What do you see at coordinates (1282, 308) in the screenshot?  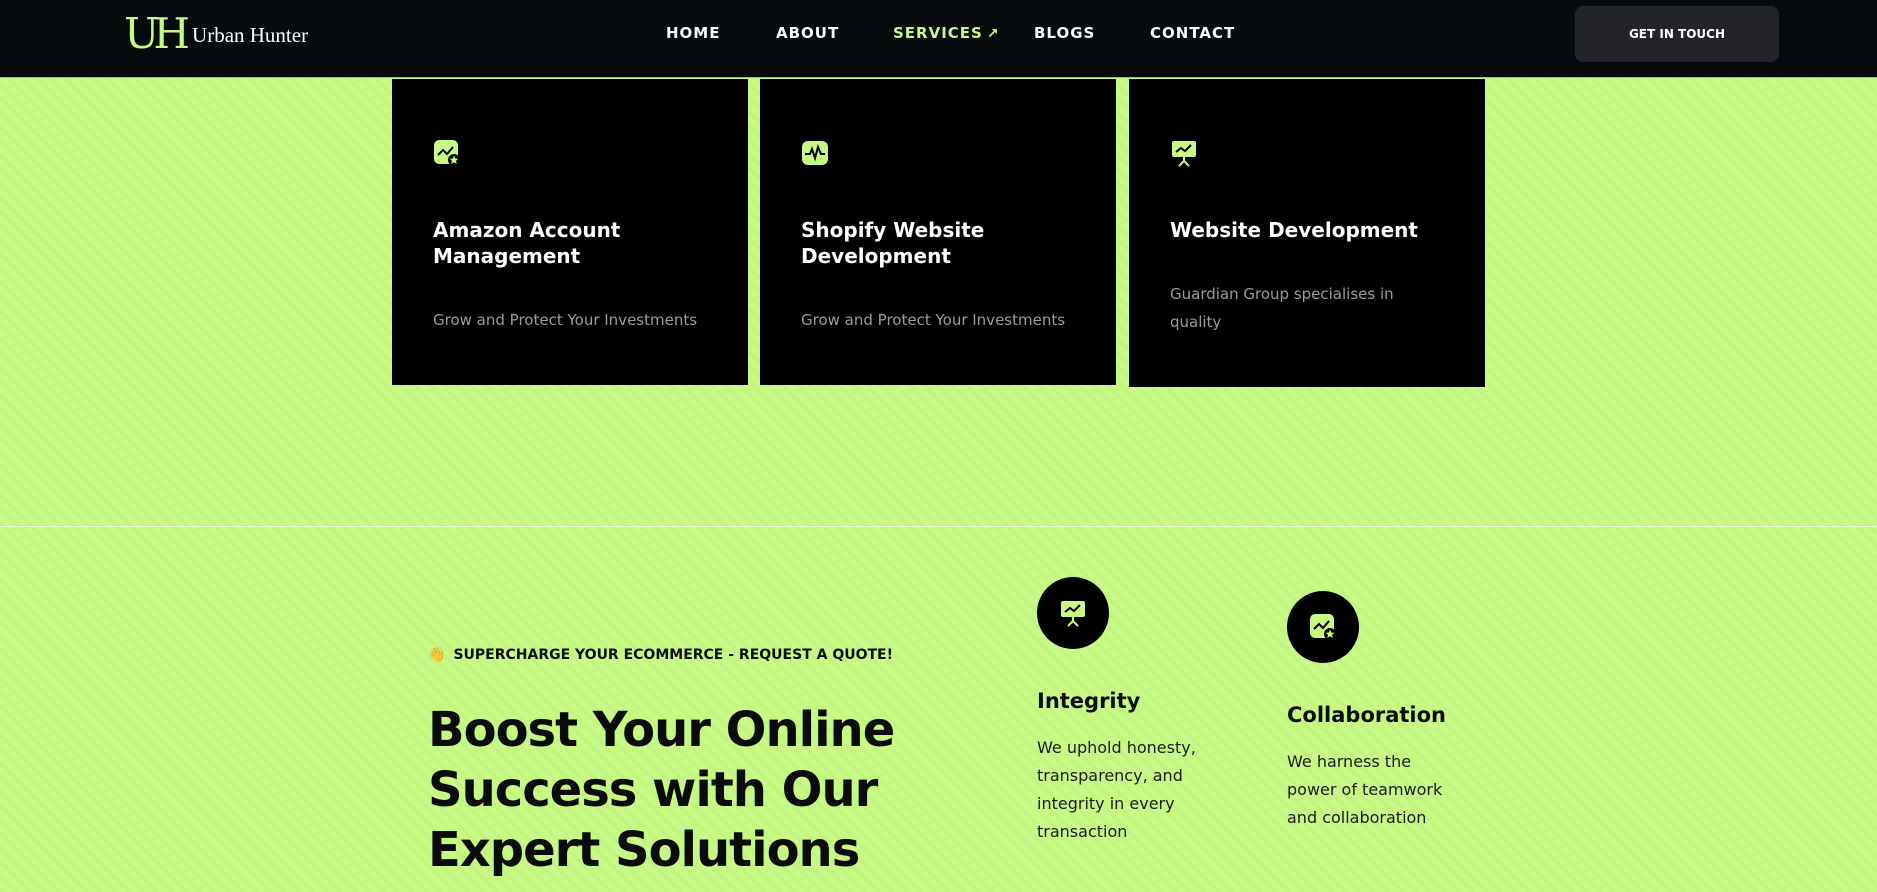 I see `service-description: Guardian Group specialises in quality` at bounding box center [1282, 308].